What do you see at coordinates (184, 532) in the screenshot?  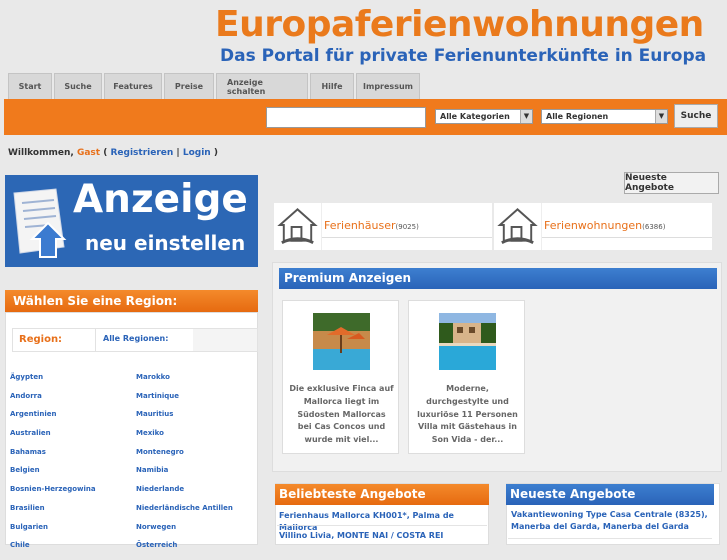 I see `region-link: Norwegen` at bounding box center [184, 532].